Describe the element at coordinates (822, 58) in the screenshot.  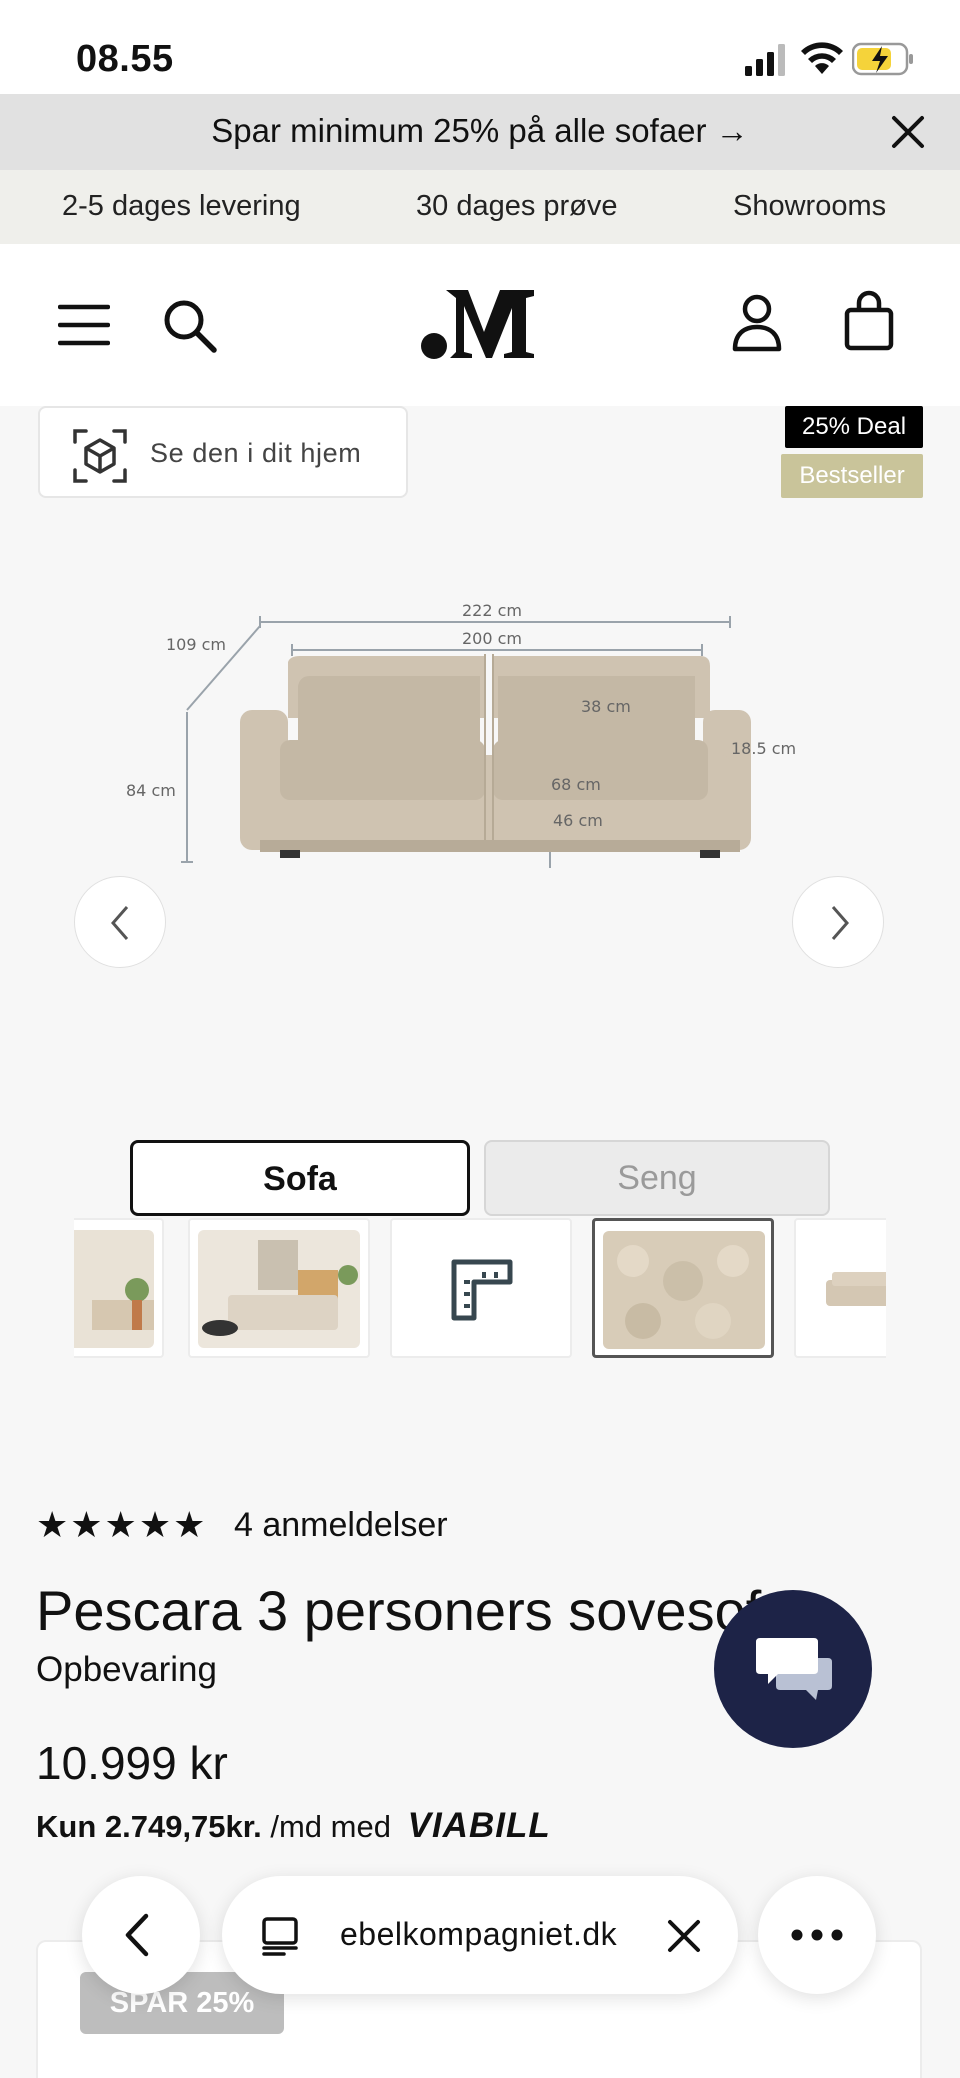
I see `wifi-icon` at that location.